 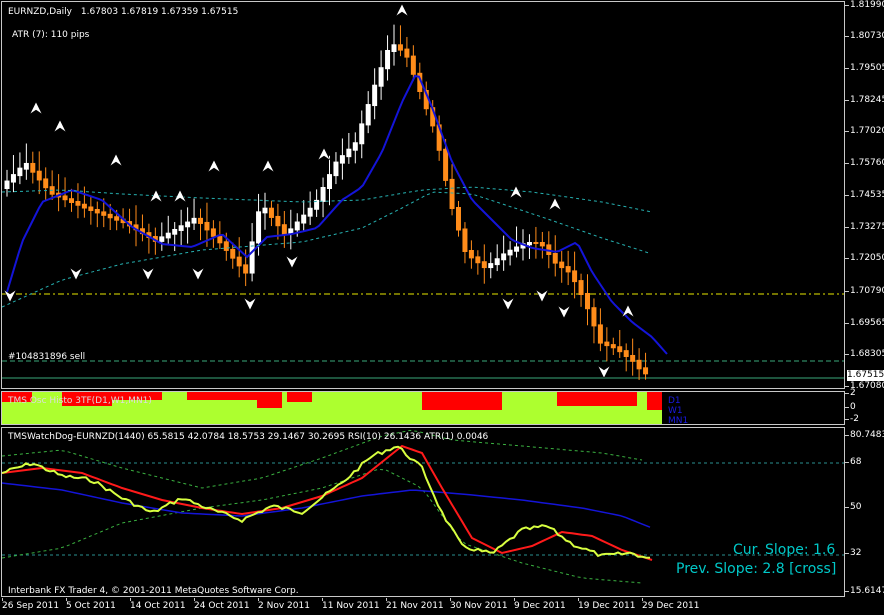 I want to click on date-tick: 30 Nov 2011, so click(x=479, y=604).